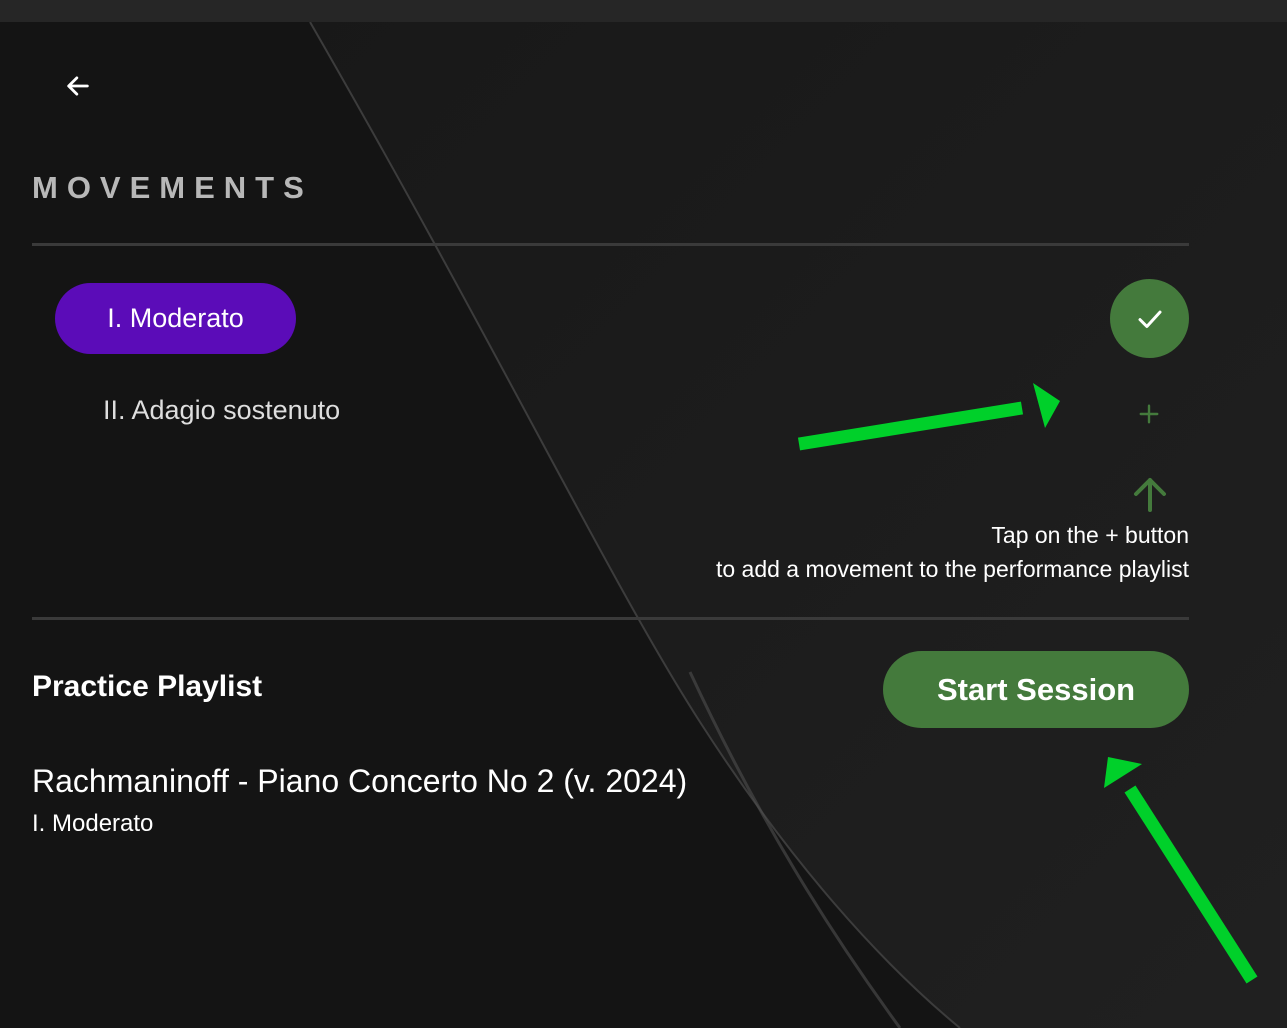 Image resolution: width=1287 pixels, height=1028 pixels. What do you see at coordinates (147, 686) in the screenshot?
I see `practice-playlist-heading: Practice Playlist` at bounding box center [147, 686].